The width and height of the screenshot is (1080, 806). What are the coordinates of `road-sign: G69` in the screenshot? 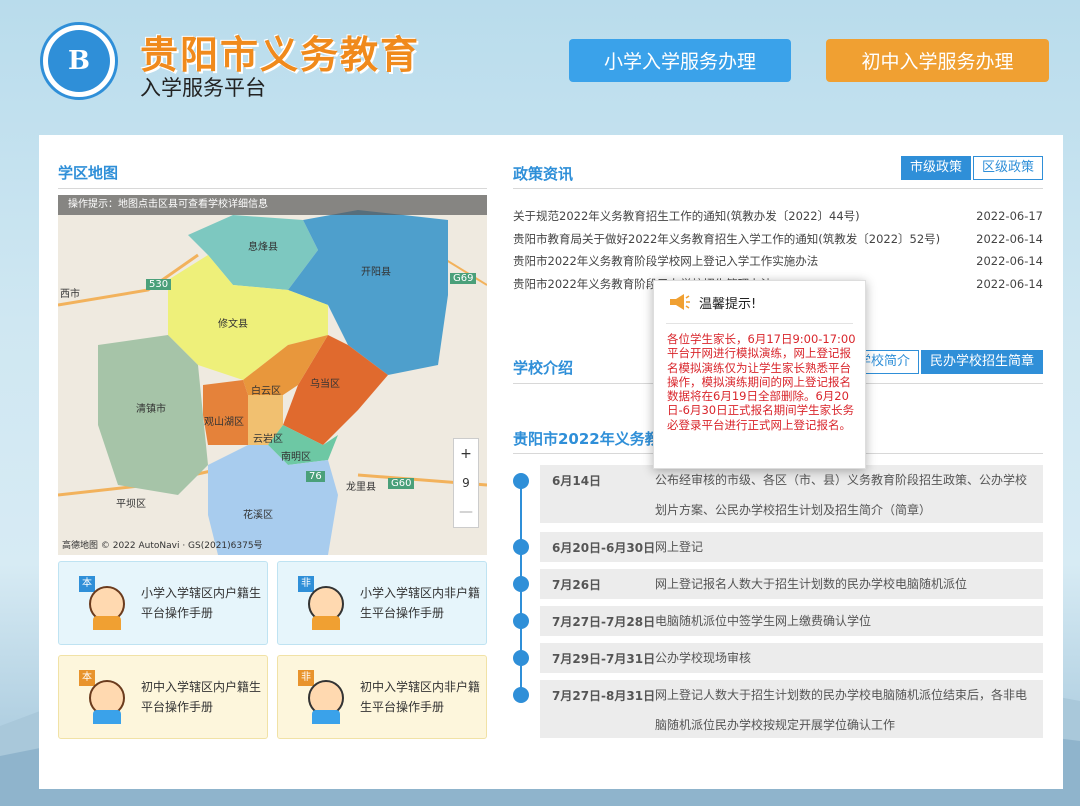 It's located at (463, 278).